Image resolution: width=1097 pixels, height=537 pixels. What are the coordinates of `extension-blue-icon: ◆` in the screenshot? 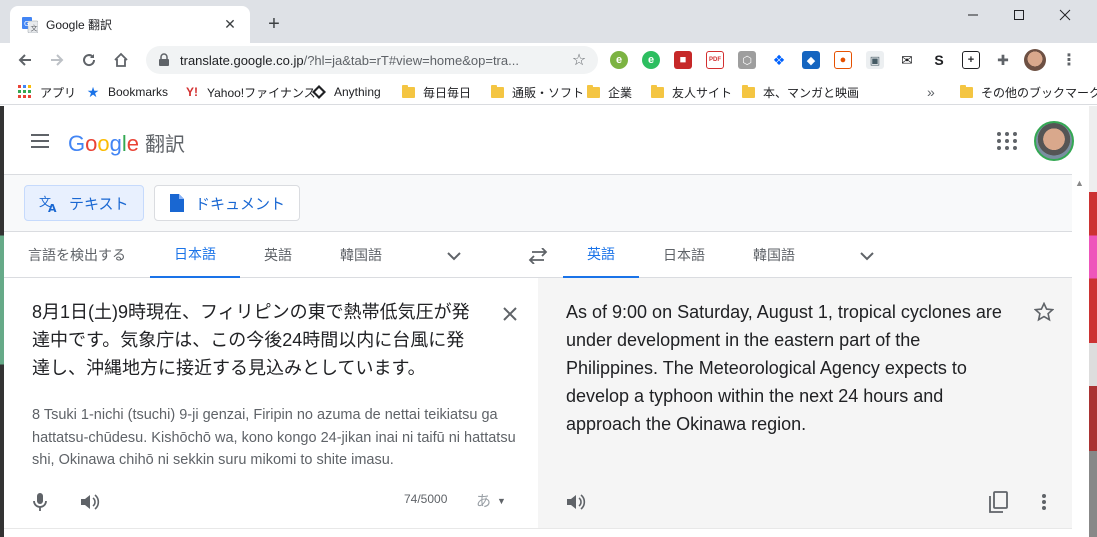 It's located at (811, 60).